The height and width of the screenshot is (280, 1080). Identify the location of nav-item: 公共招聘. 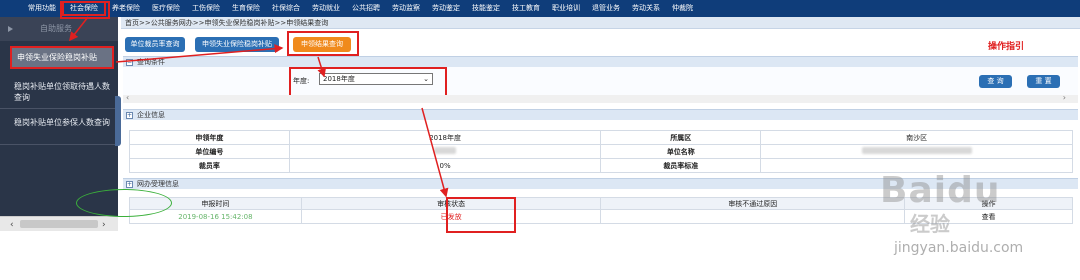
(366, 8).